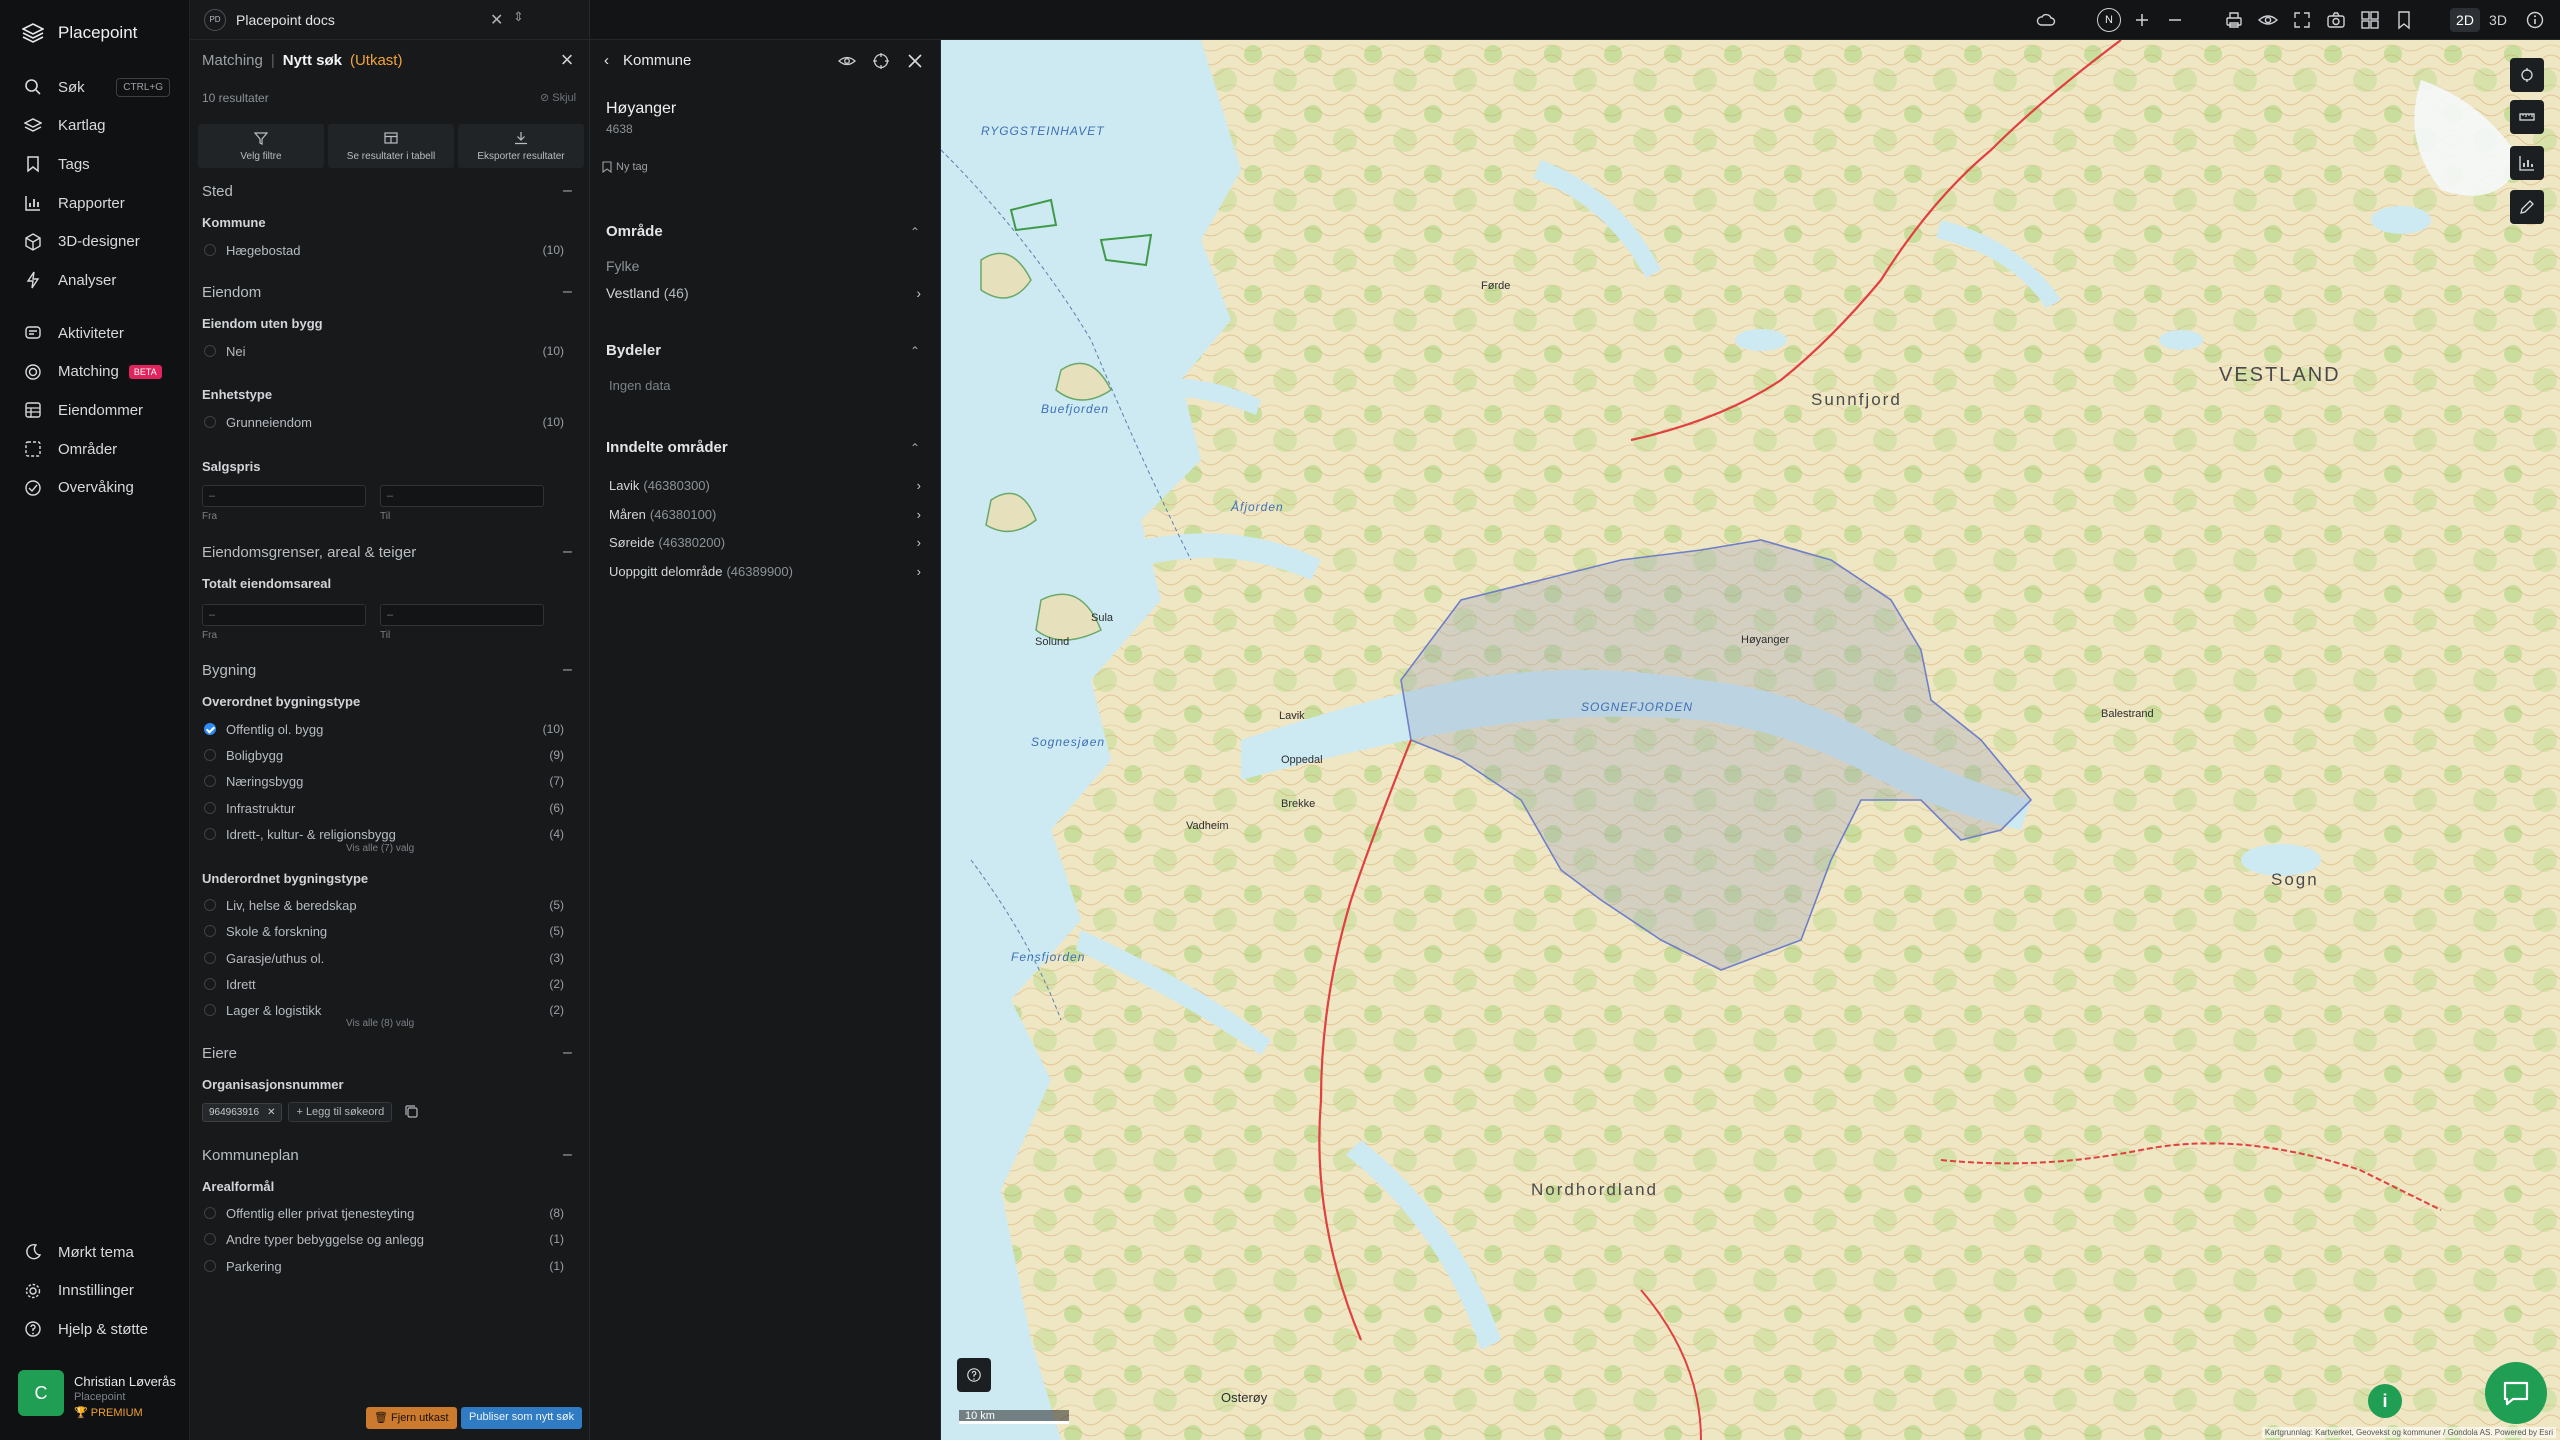  I want to click on chevron-updown-icon: ⇕, so click(518, 17).